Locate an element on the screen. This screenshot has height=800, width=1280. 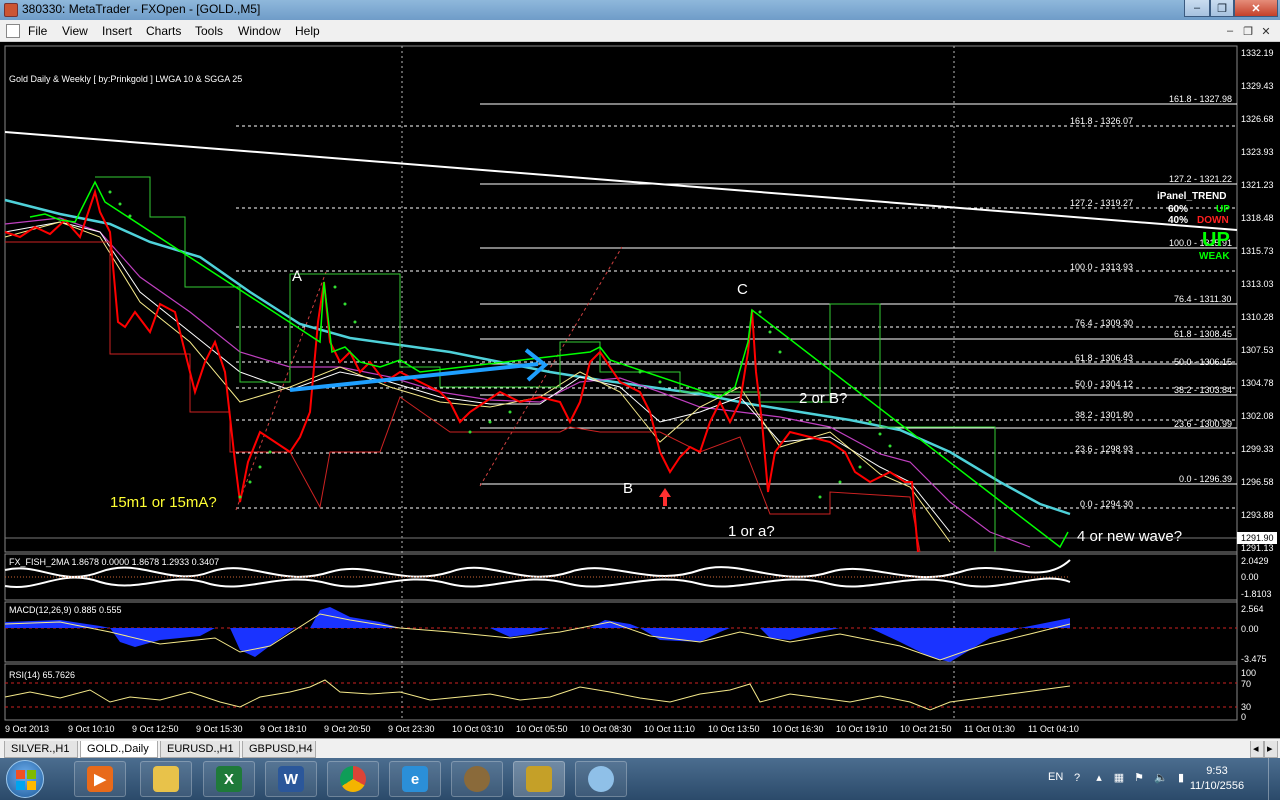
tab-gbpusd-h4: GBPUSD,H4 is located at coordinates (279, 749).